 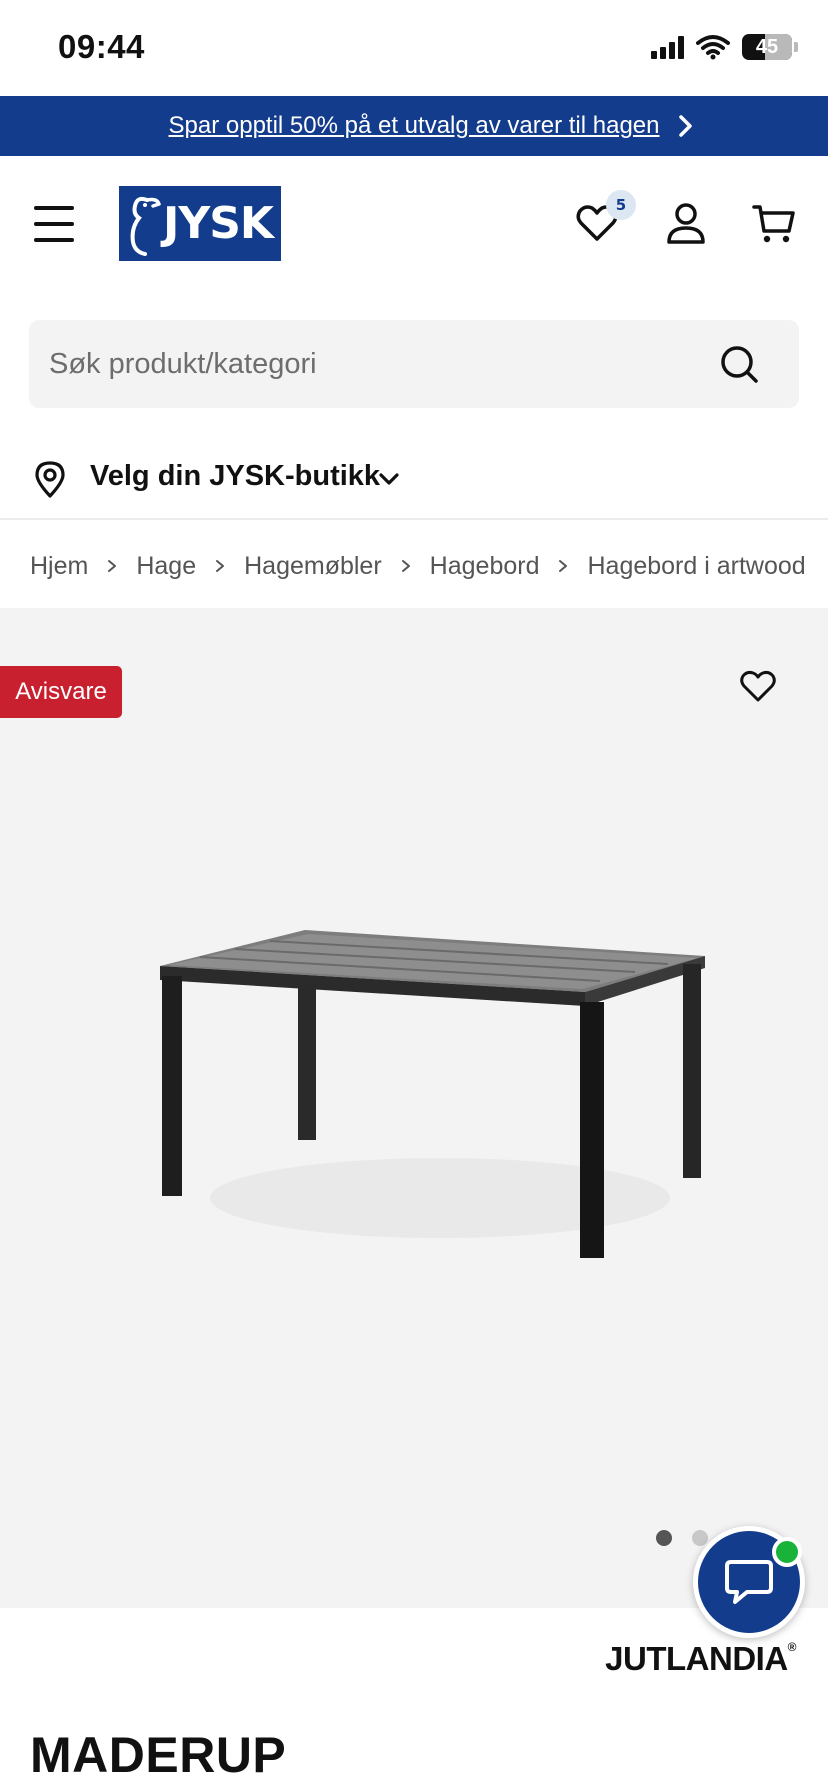 I want to click on breadcrumb-item: Hage, so click(x=166, y=566).